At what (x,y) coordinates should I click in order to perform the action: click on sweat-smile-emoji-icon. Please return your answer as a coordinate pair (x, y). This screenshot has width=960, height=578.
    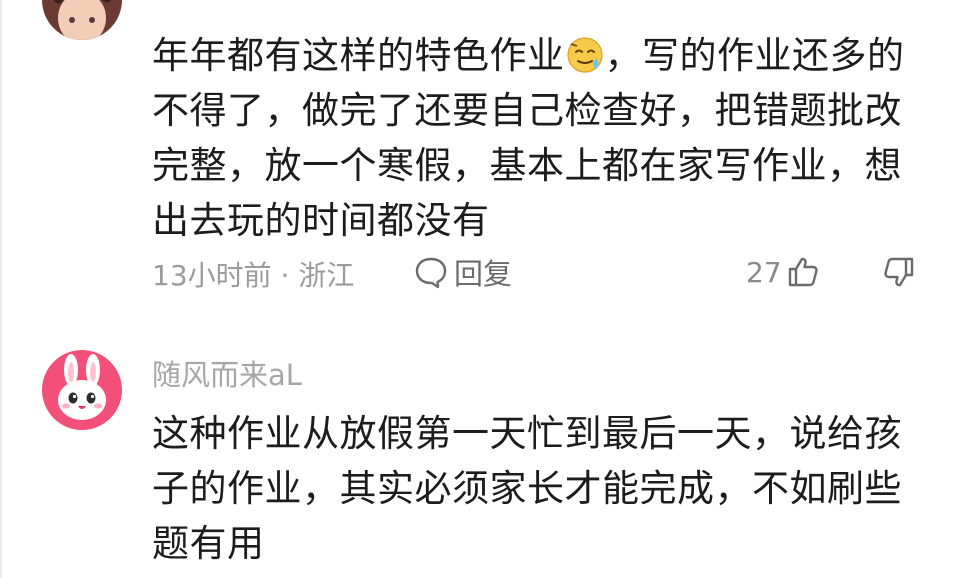
    Looking at the image, I should click on (585, 54).